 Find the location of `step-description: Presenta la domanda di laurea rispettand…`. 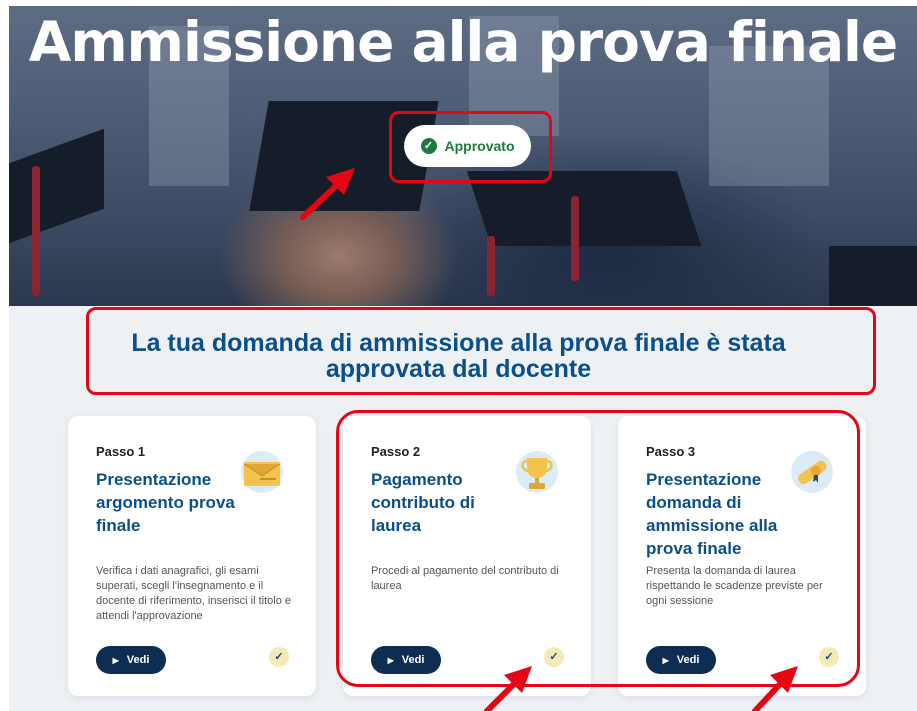

step-description: Presenta la domanda di laurea rispettand… is located at coordinates (734, 586).